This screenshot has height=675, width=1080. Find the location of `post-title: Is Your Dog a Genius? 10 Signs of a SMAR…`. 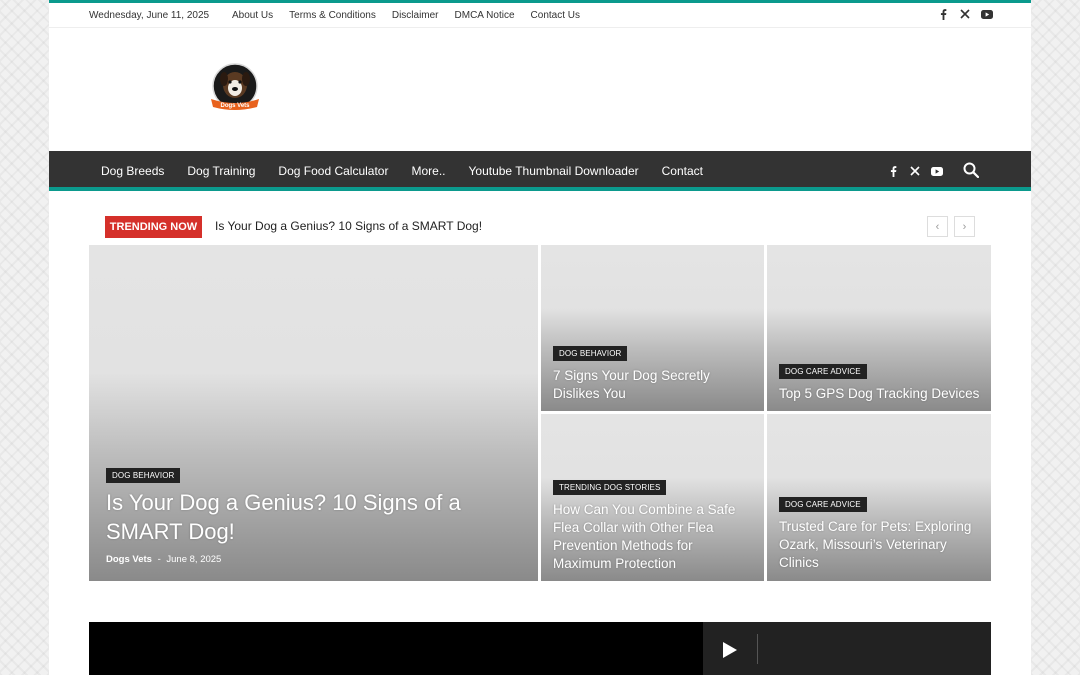

post-title: Is Your Dog a Genius? 10 Signs of a SMAR… is located at coordinates (306, 517).